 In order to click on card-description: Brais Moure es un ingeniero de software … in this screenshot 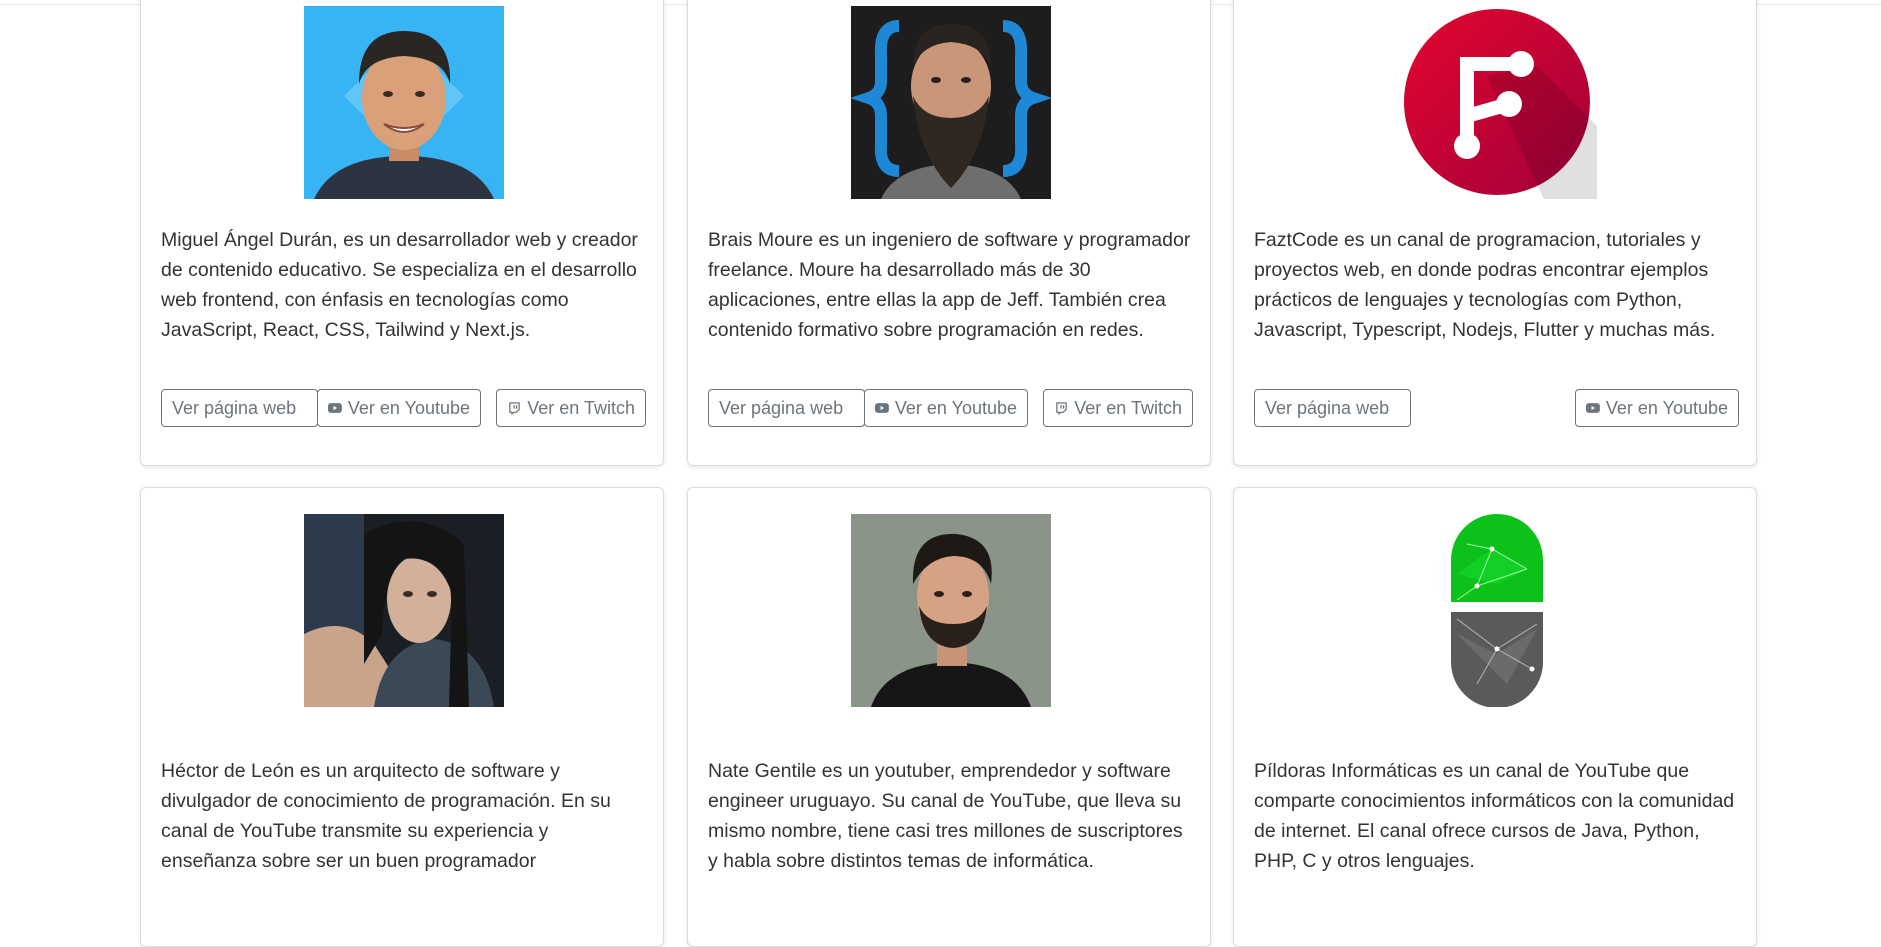, I will do `click(949, 285)`.